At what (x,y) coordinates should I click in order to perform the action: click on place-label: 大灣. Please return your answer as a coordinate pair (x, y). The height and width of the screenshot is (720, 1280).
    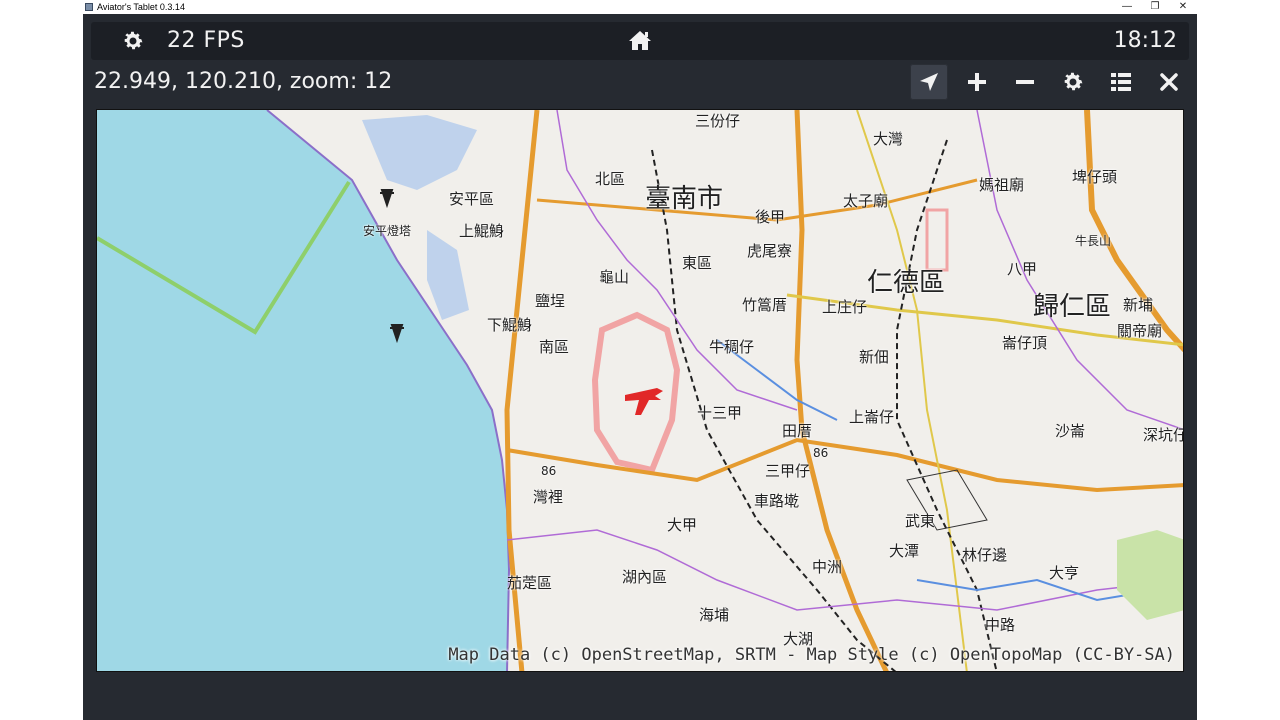
    Looking at the image, I should click on (888, 139).